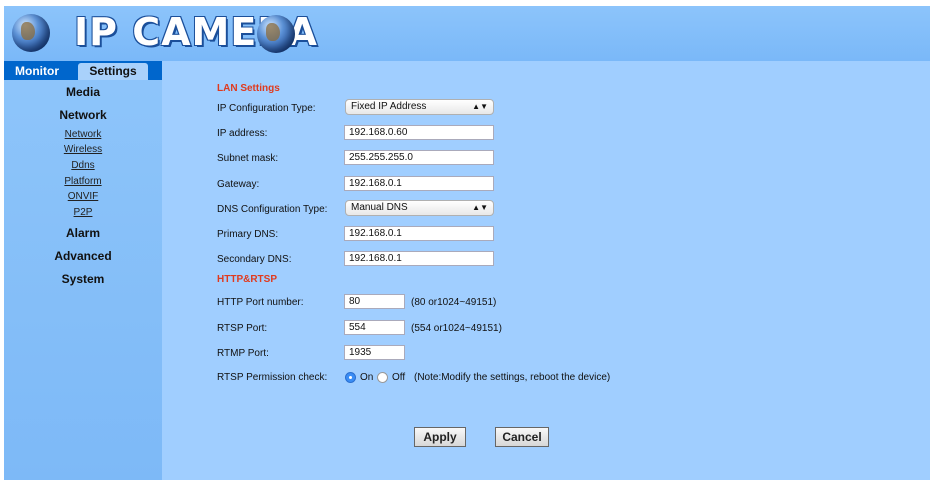 The width and height of the screenshot is (932, 480). What do you see at coordinates (272, 377) in the screenshot?
I see `rtsp-permission-label: RTSP Permission check:` at bounding box center [272, 377].